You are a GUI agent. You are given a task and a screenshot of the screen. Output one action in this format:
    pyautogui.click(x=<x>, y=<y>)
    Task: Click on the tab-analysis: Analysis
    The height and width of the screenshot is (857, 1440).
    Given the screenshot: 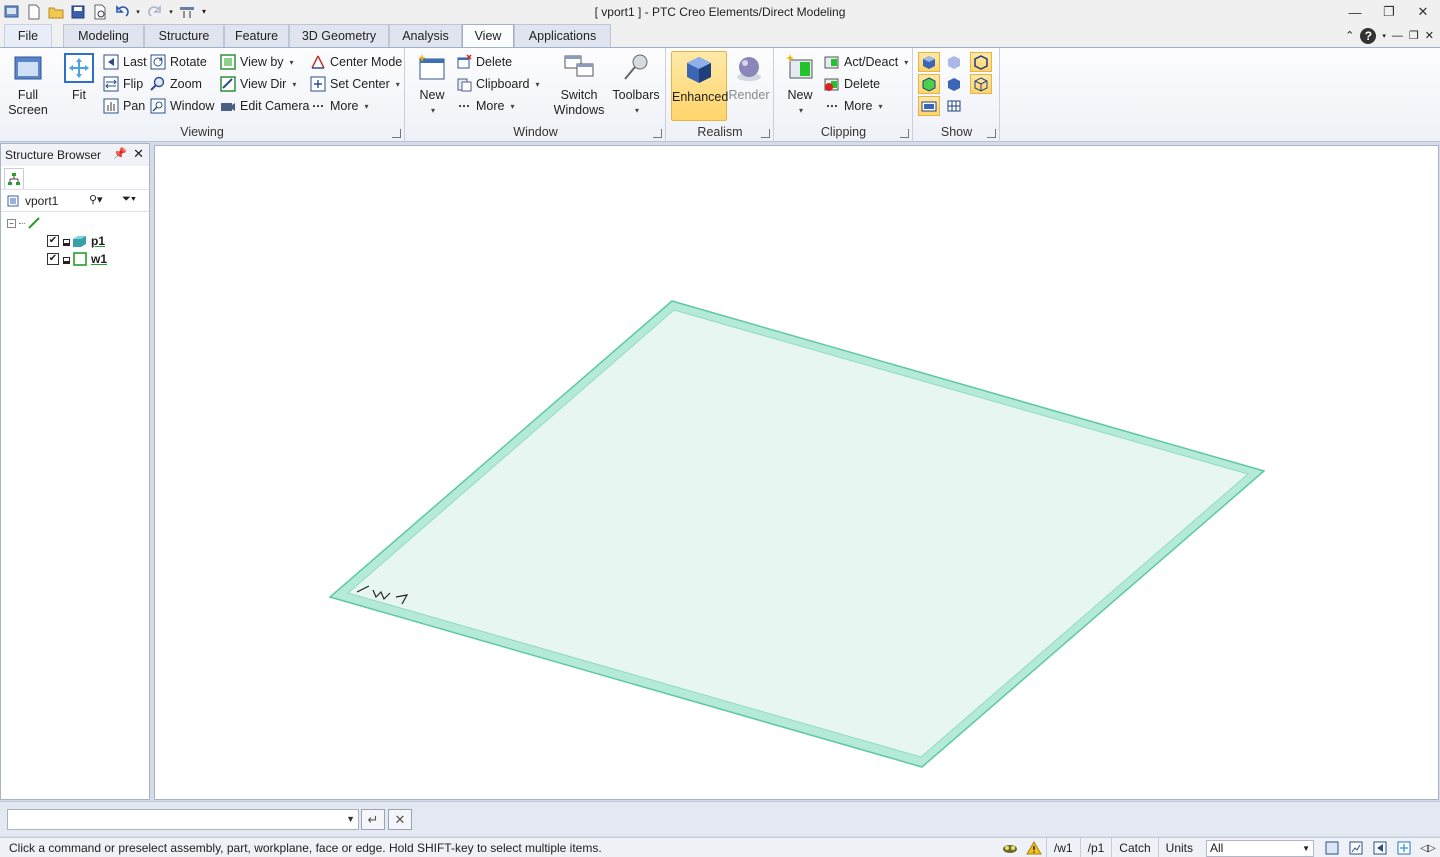 What is the action you would take?
    pyautogui.click(x=425, y=35)
    